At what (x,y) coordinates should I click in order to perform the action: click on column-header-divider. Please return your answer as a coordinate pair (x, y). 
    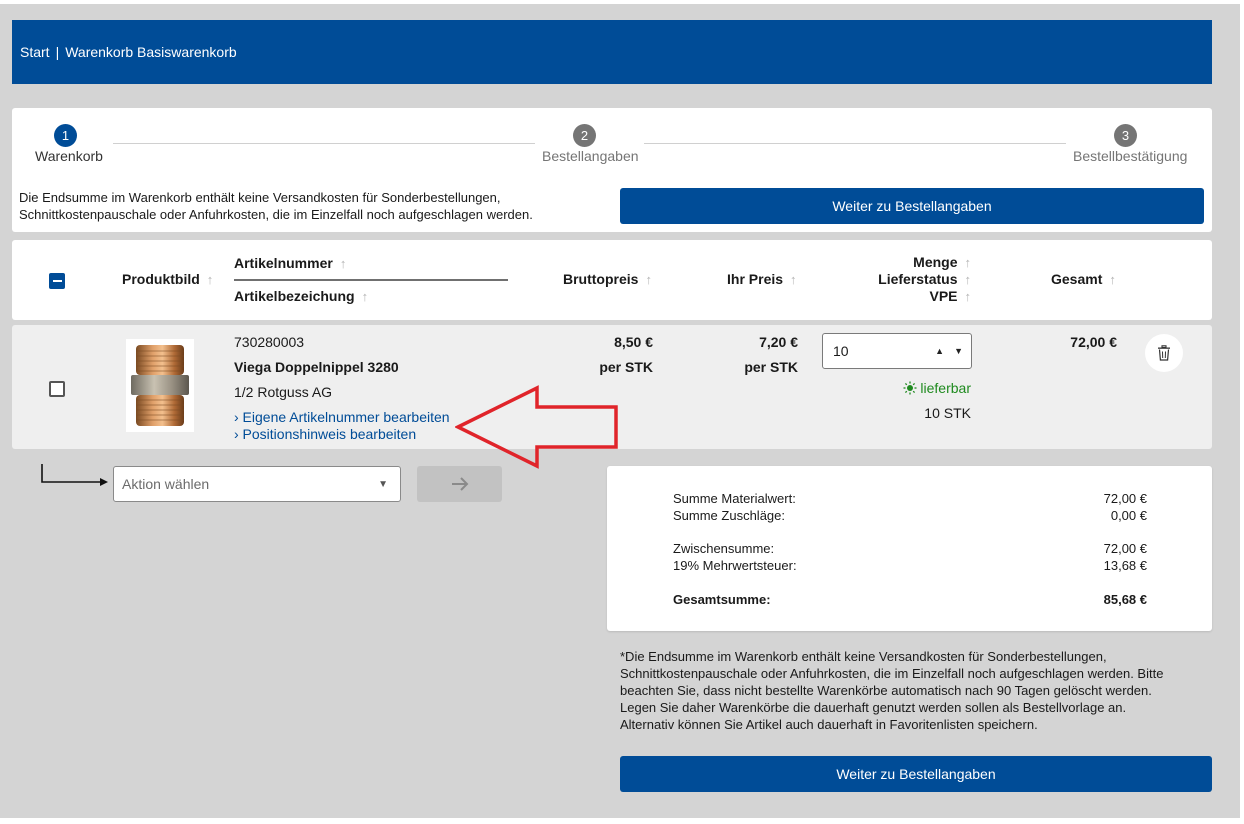
    Looking at the image, I should click on (371, 280).